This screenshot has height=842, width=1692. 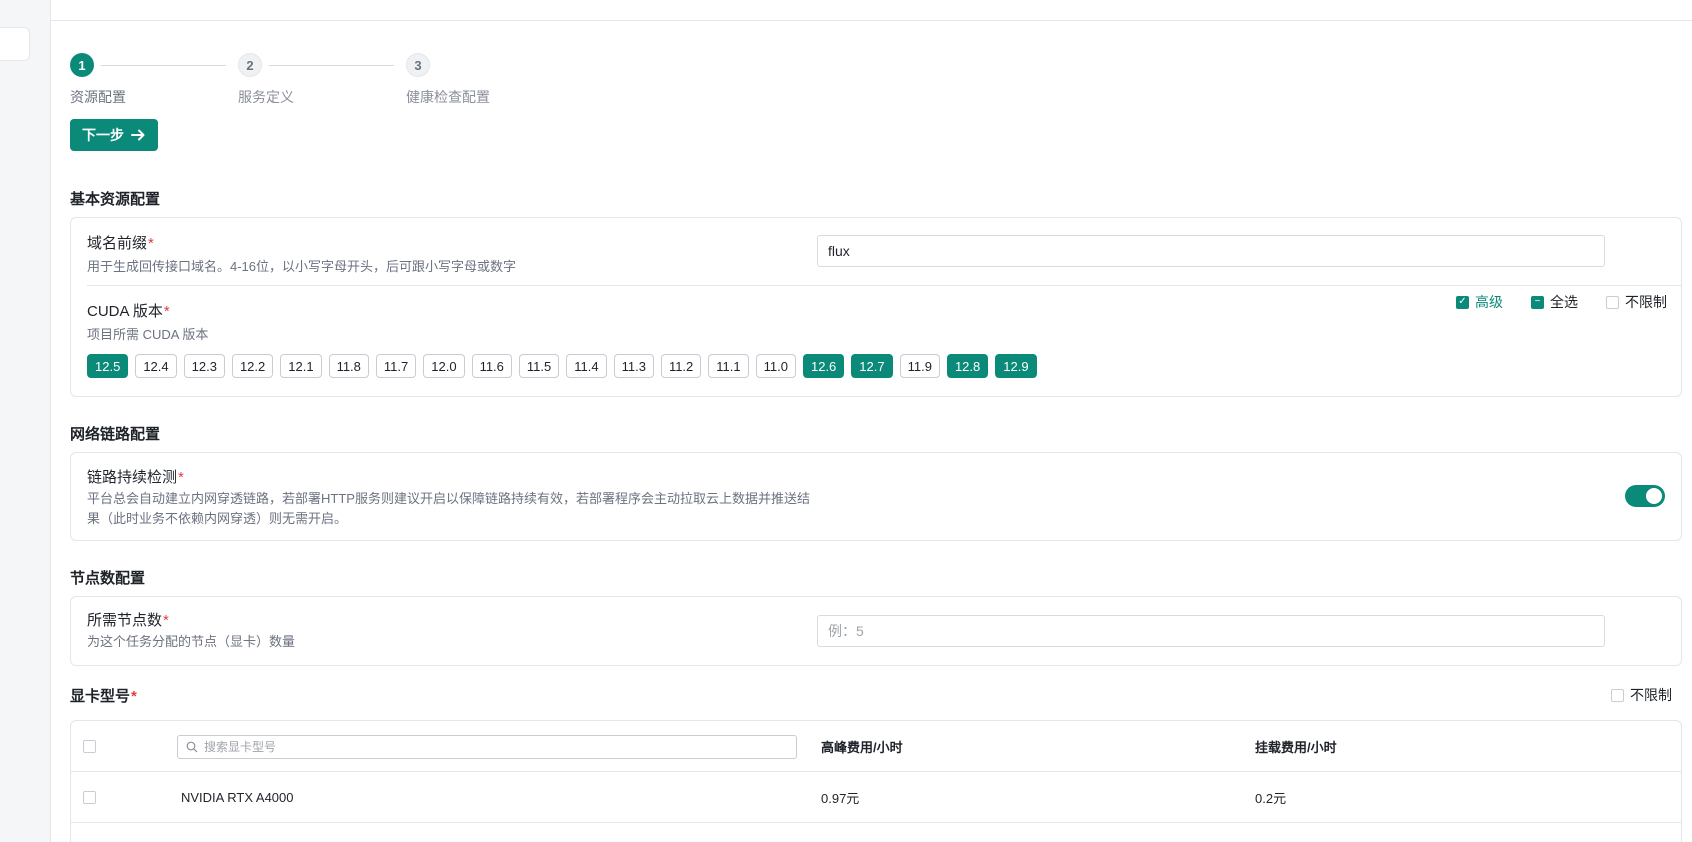 What do you see at coordinates (448, 79) in the screenshot?
I see `step-3: 3 健康检查配置` at bounding box center [448, 79].